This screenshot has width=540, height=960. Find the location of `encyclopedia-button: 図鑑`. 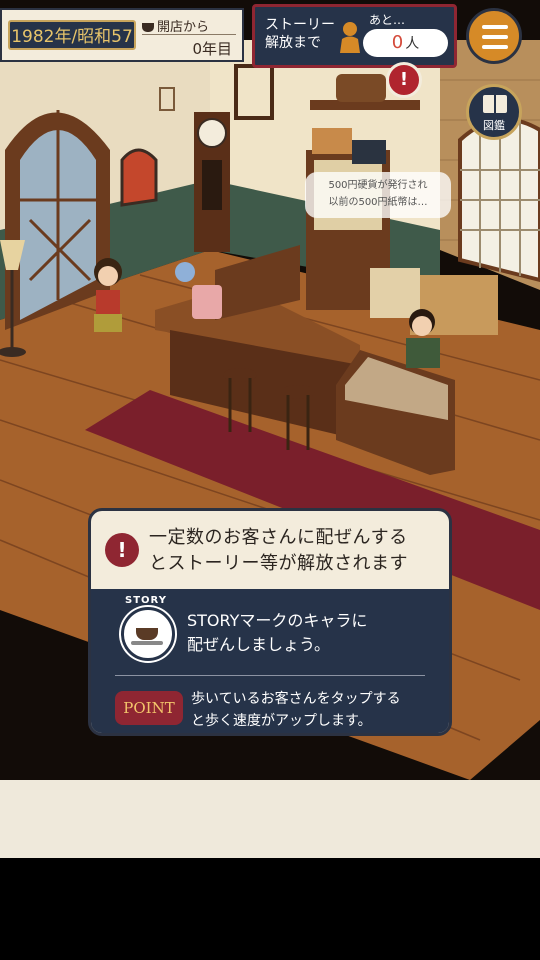

encyclopedia-button: 図鑑 is located at coordinates (494, 112).